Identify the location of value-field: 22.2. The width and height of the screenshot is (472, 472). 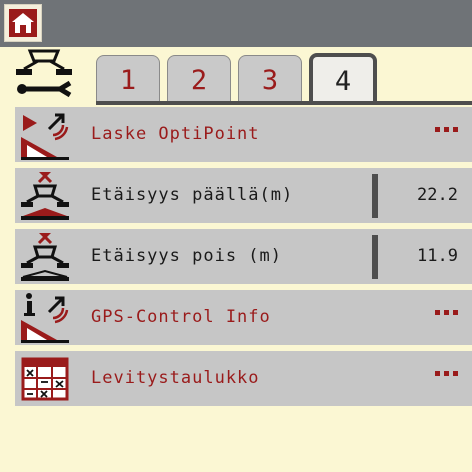
(437, 195).